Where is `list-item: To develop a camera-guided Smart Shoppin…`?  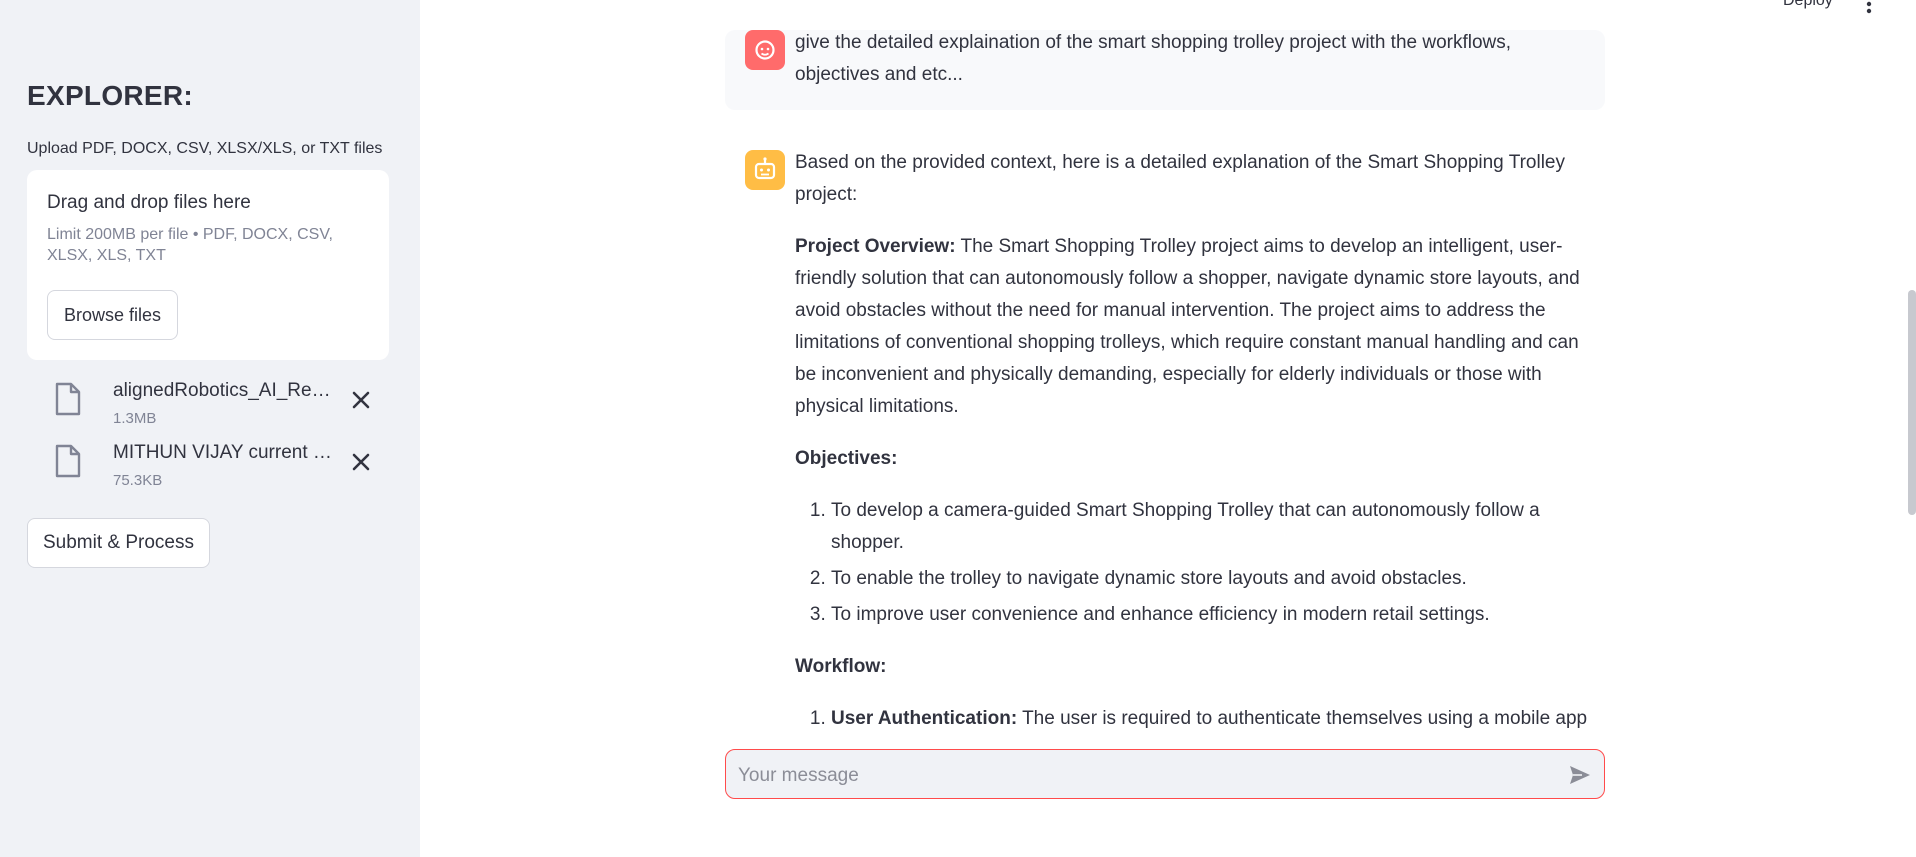
list-item: To develop a camera-guided Smart Shoppin… is located at coordinates (1213, 527).